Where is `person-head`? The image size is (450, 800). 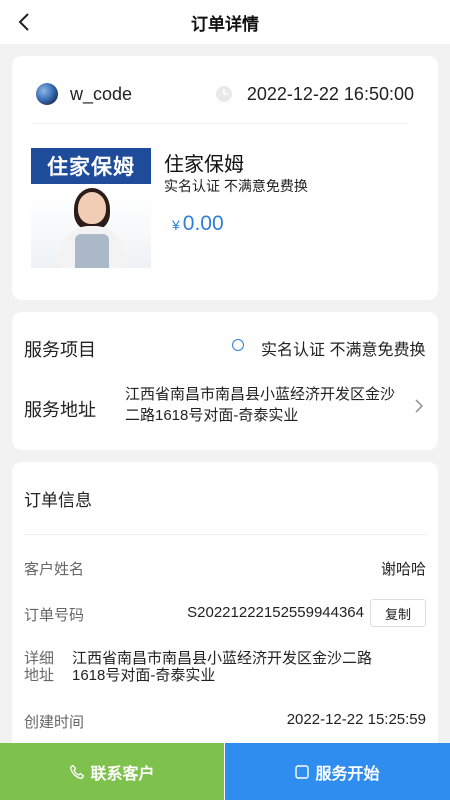 person-head is located at coordinates (92, 208).